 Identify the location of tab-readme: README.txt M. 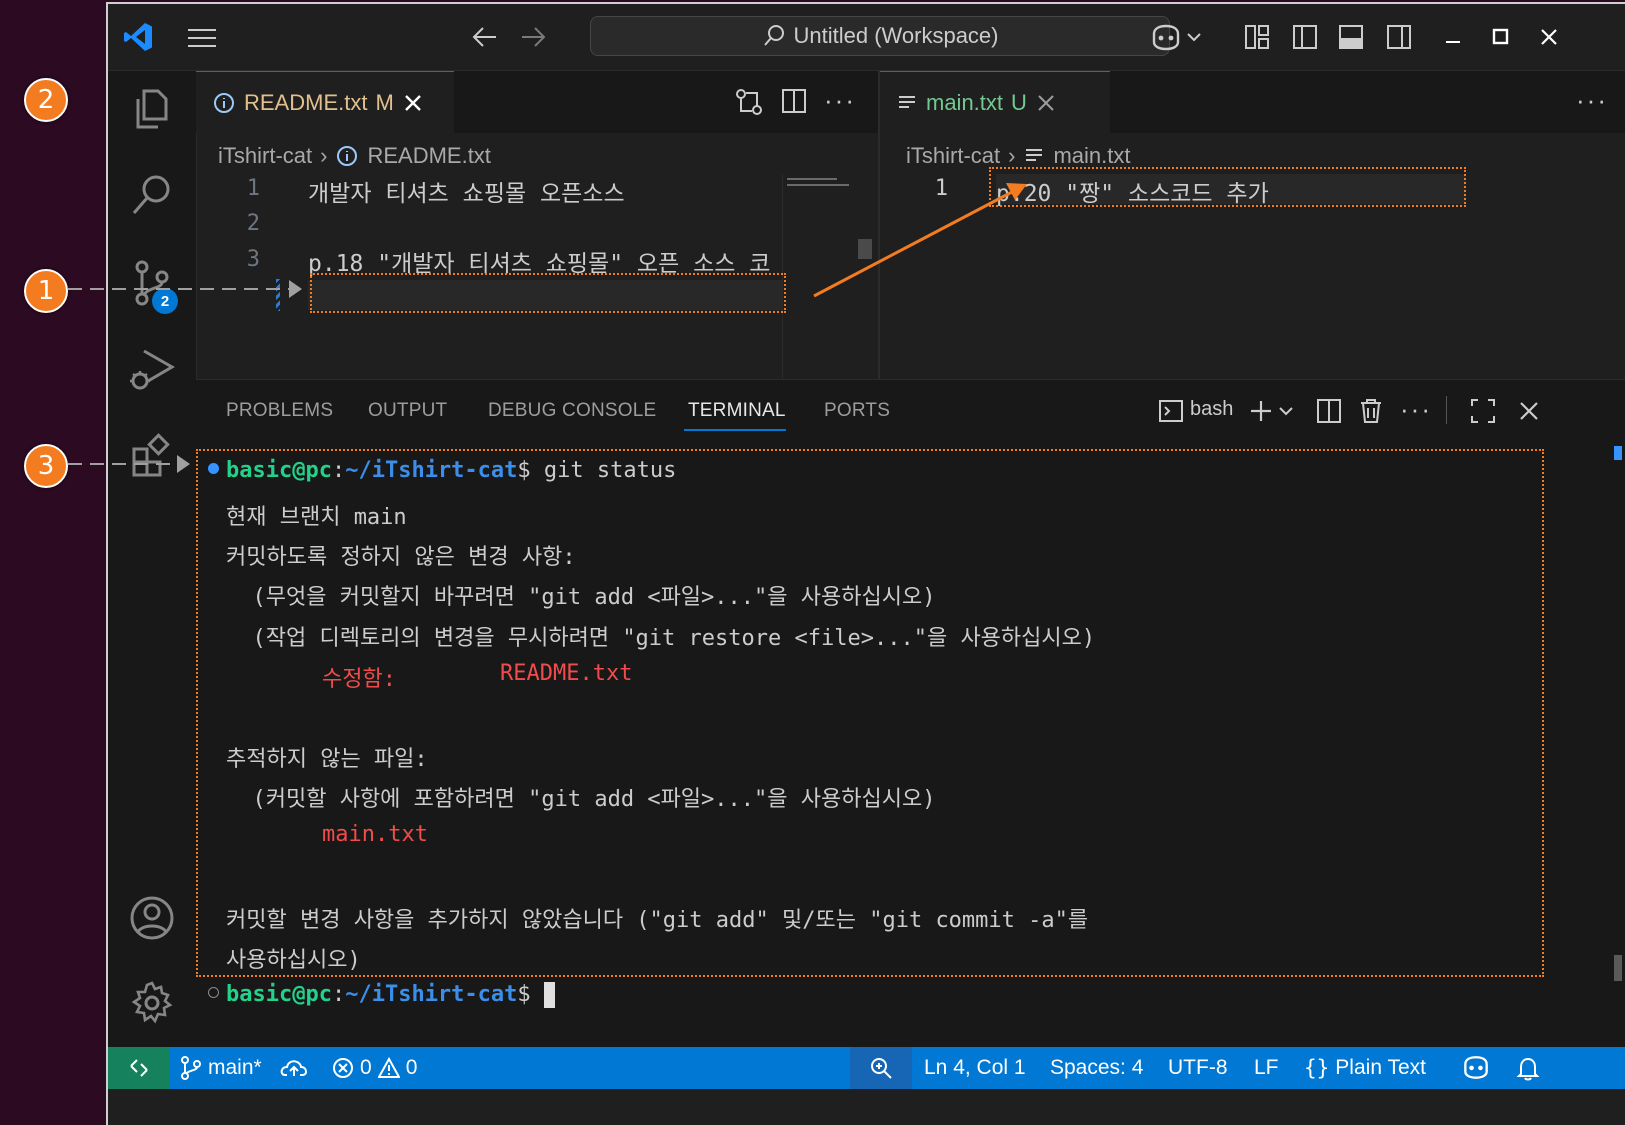
(325, 102).